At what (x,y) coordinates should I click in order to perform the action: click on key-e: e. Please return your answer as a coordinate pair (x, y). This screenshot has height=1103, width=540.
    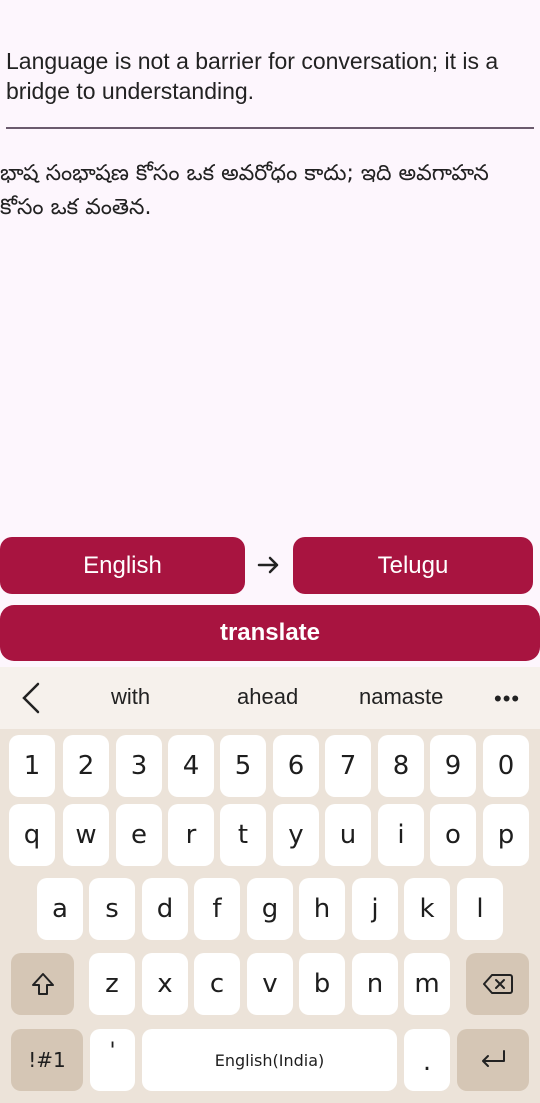
    Looking at the image, I should click on (139, 835).